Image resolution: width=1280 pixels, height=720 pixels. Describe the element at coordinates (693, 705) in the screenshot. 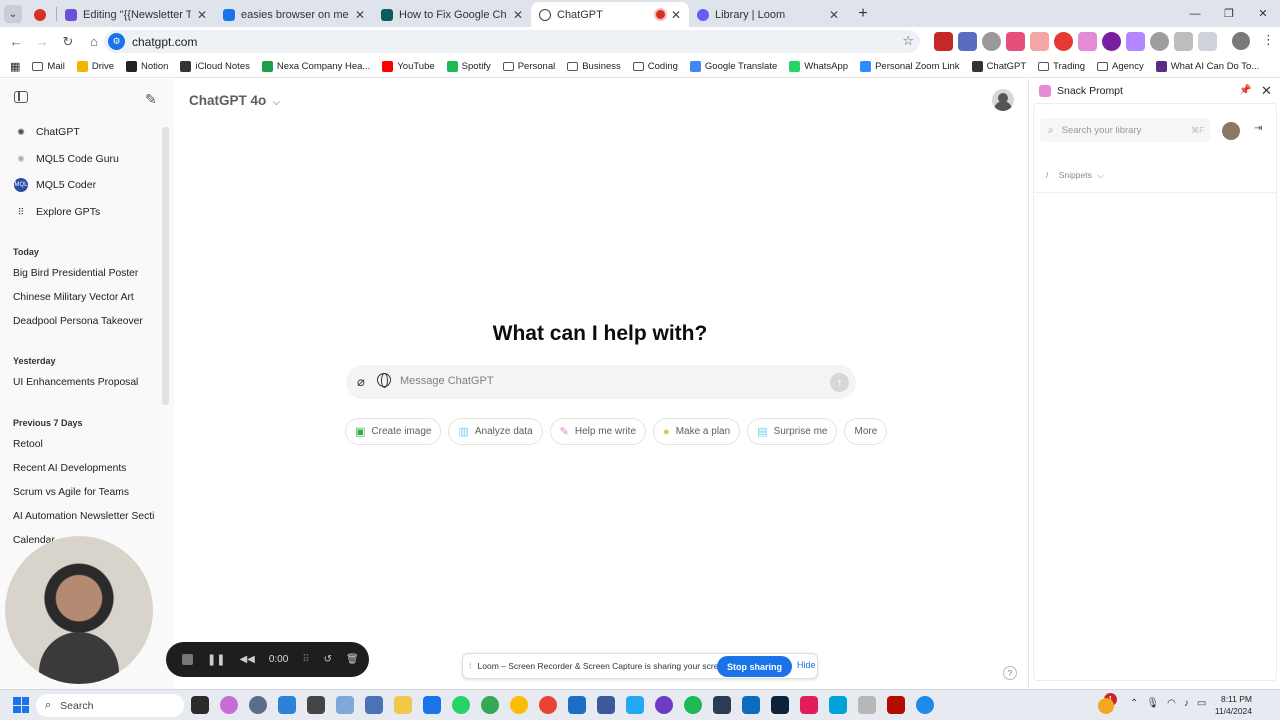

I see `spotify-icon` at that location.